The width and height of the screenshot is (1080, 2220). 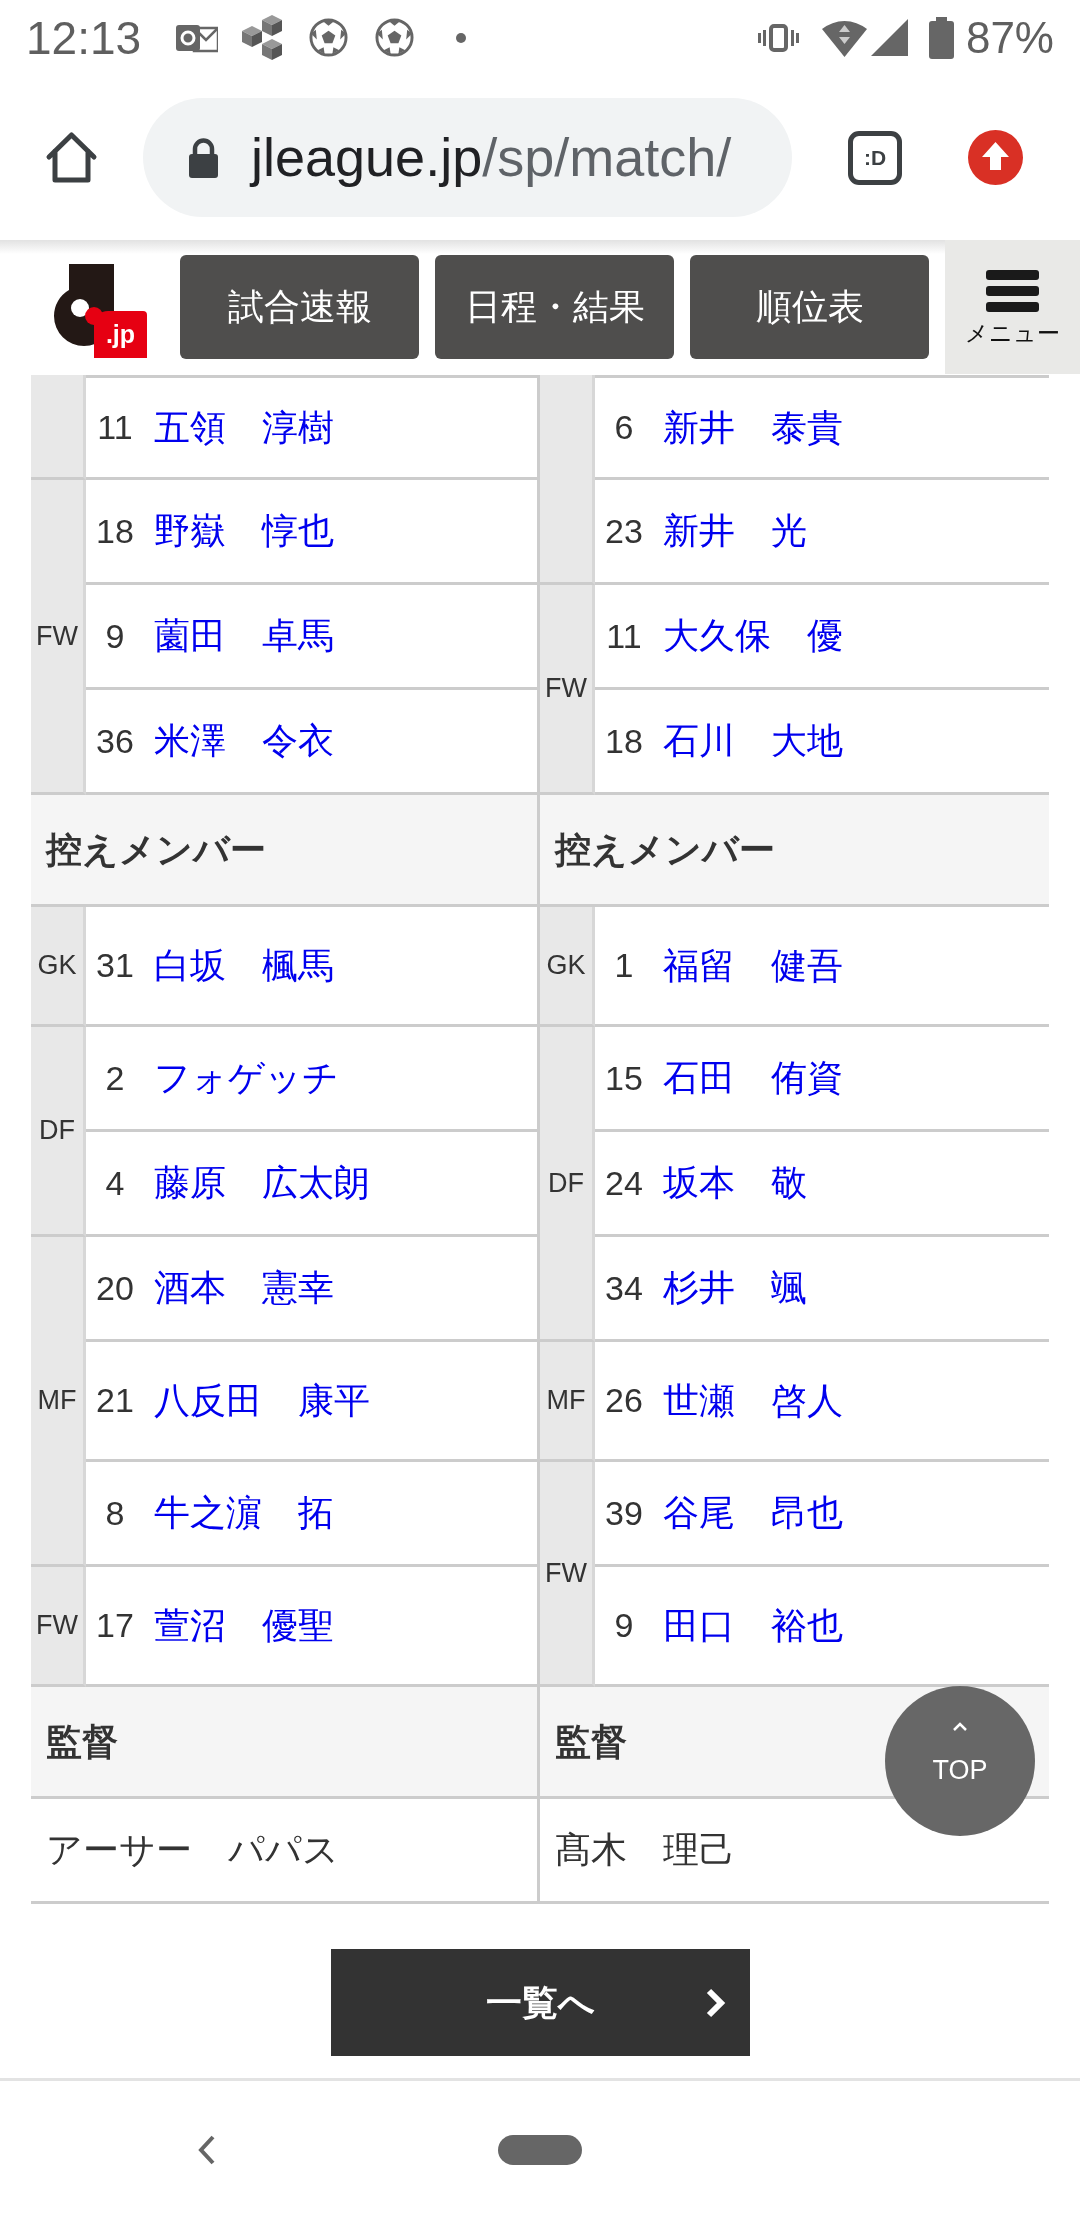 I want to click on menu-icon, so click(x=1012, y=290).